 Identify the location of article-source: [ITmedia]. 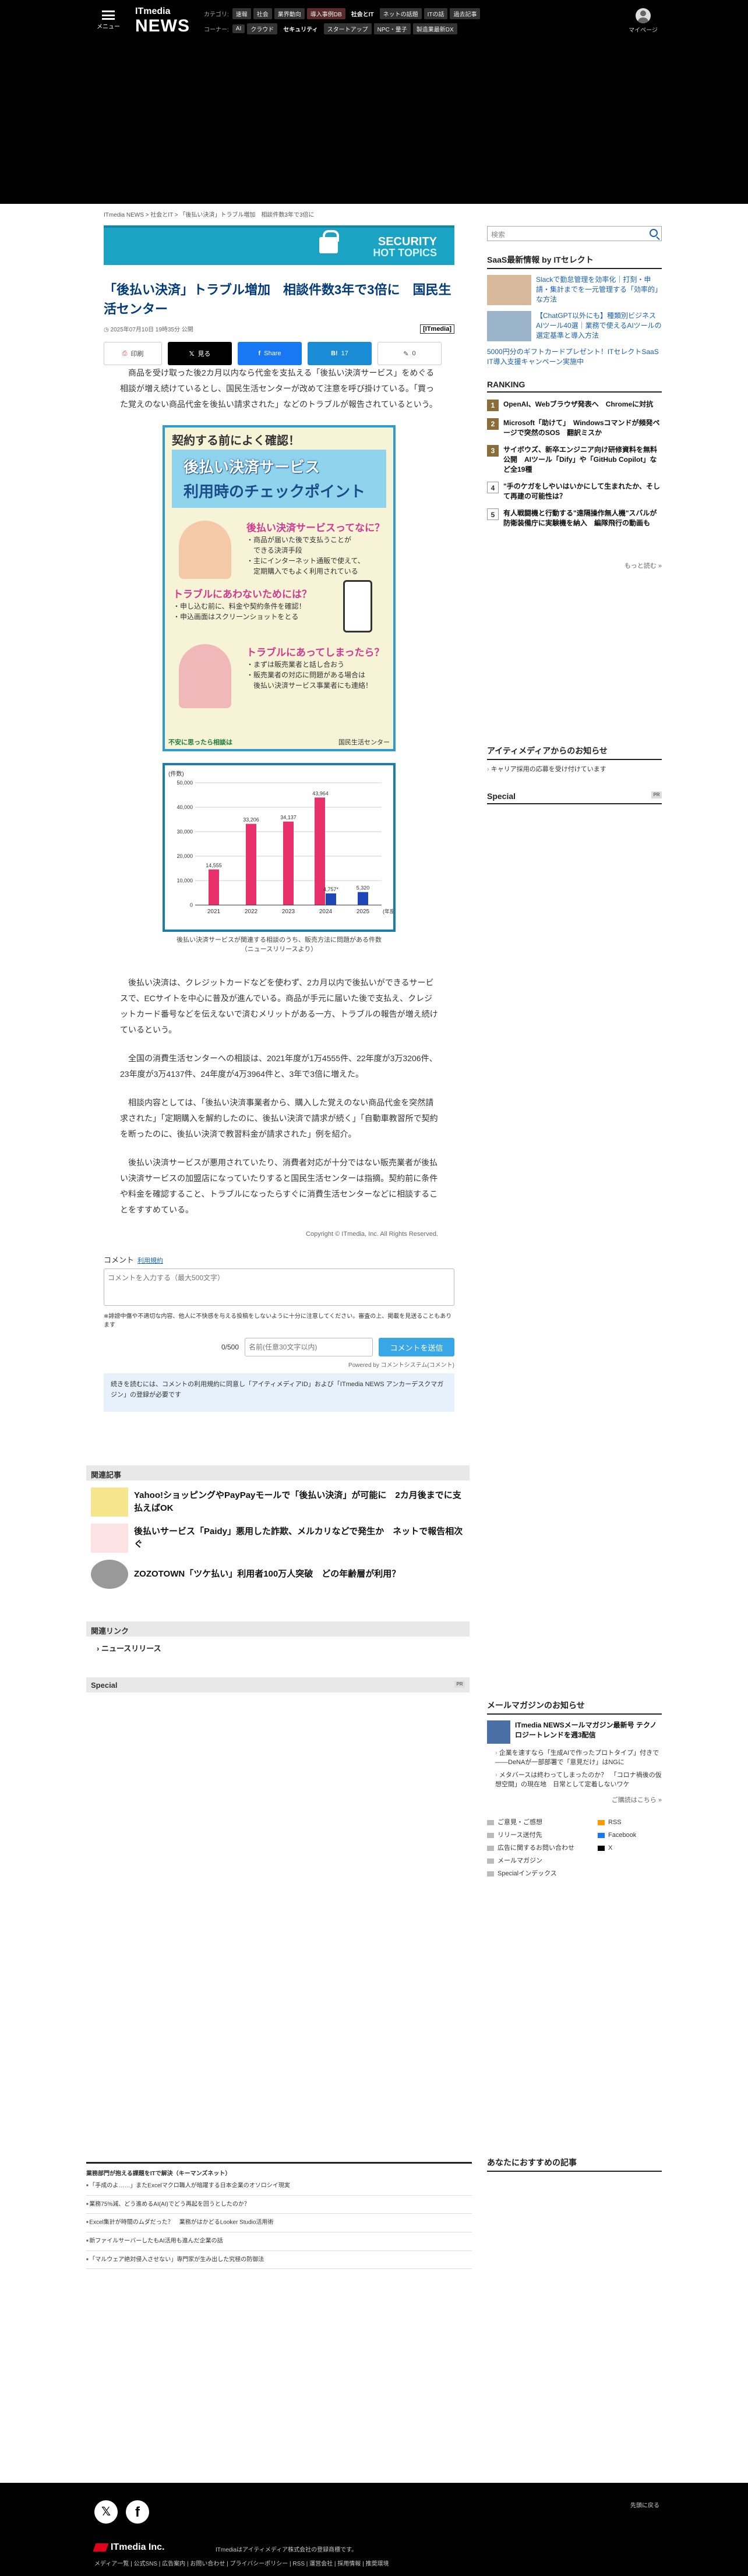
(437, 329).